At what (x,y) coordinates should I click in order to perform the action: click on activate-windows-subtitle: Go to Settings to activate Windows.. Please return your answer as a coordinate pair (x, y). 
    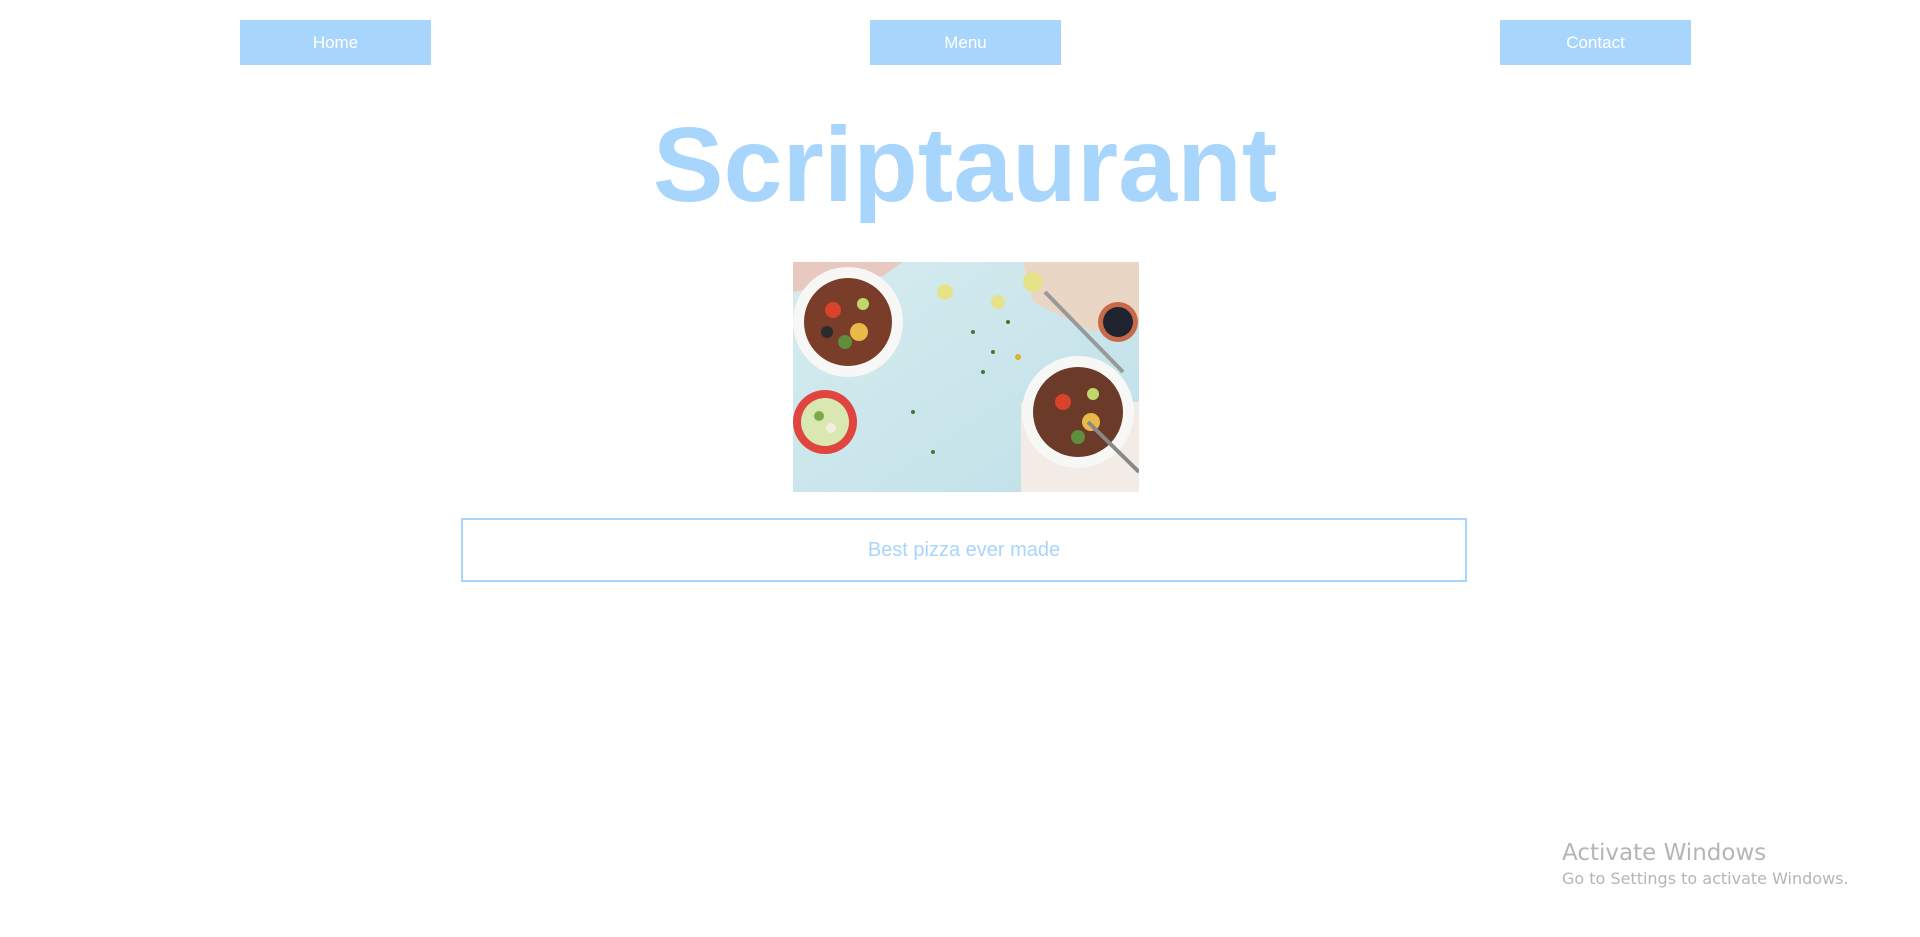
    Looking at the image, I should click on (1705, 878).